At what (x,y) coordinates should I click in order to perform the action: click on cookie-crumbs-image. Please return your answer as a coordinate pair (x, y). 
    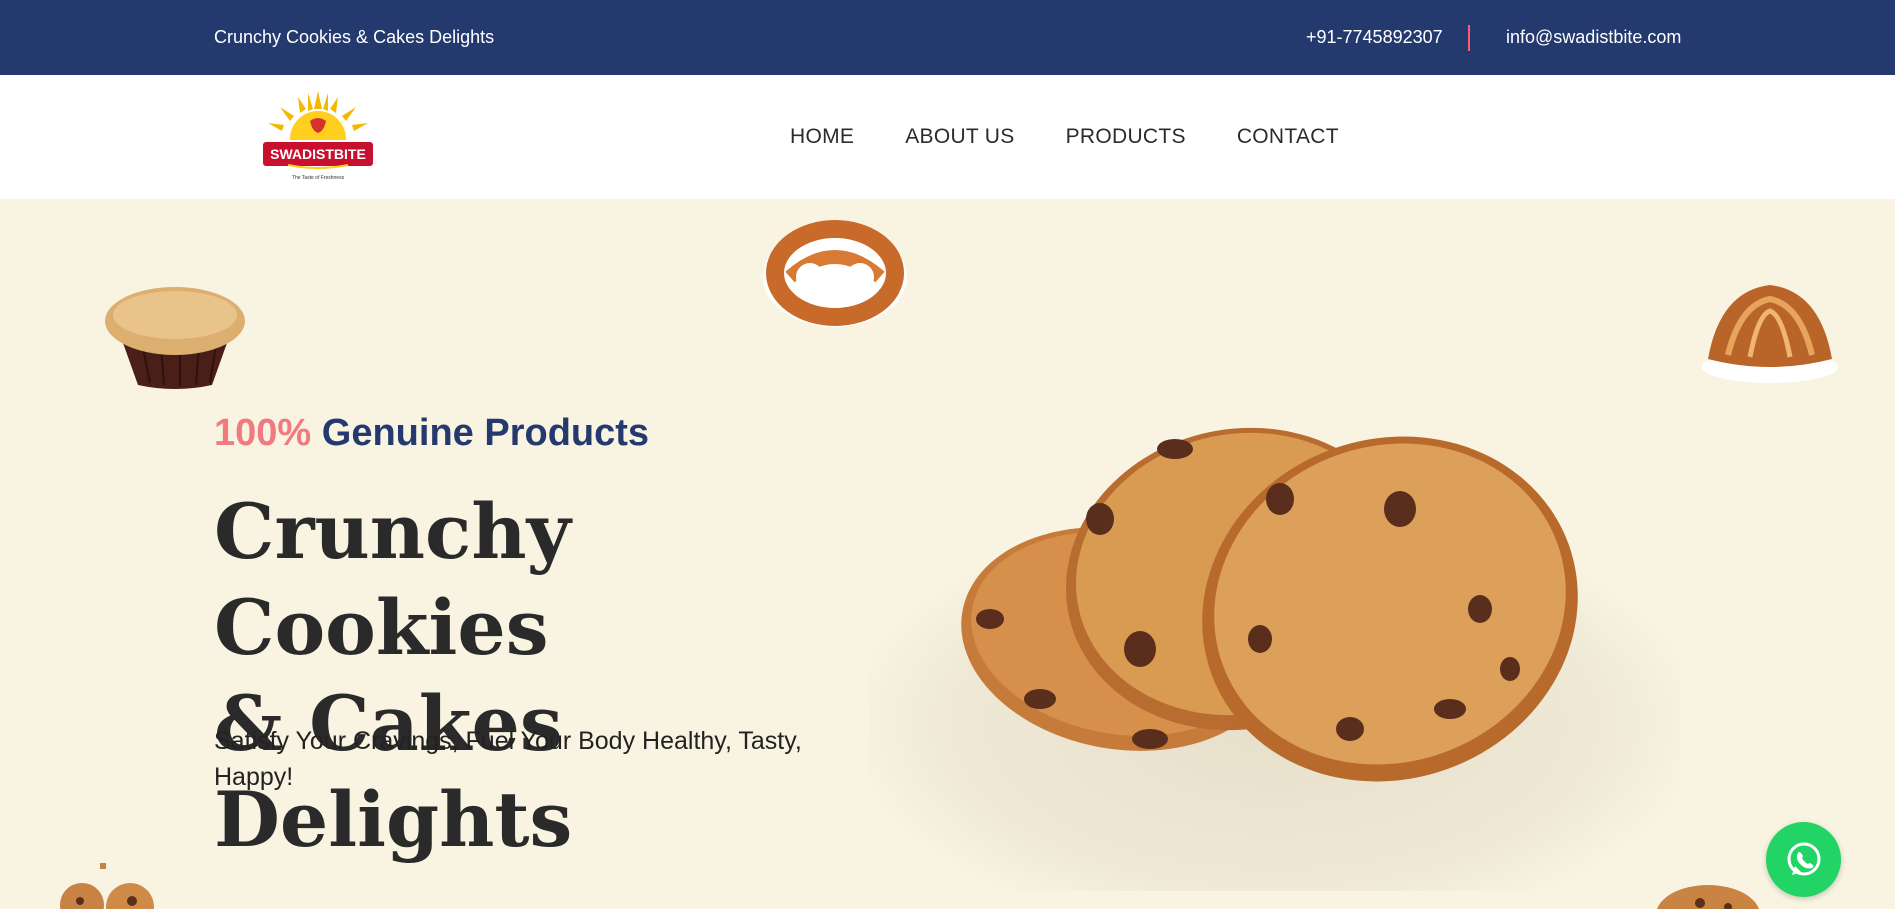
    Looking at the image, I should click on (107, 886).